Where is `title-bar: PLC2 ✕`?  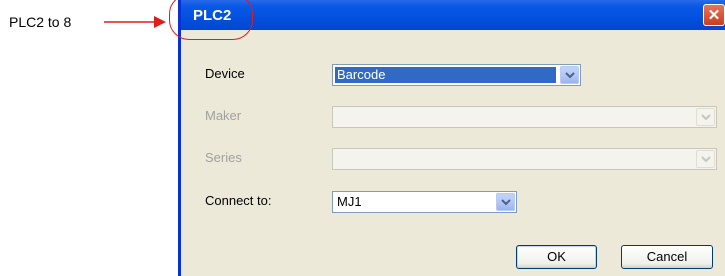 title-bar: PLC2 ✕ is located at coordinates (447, 20).